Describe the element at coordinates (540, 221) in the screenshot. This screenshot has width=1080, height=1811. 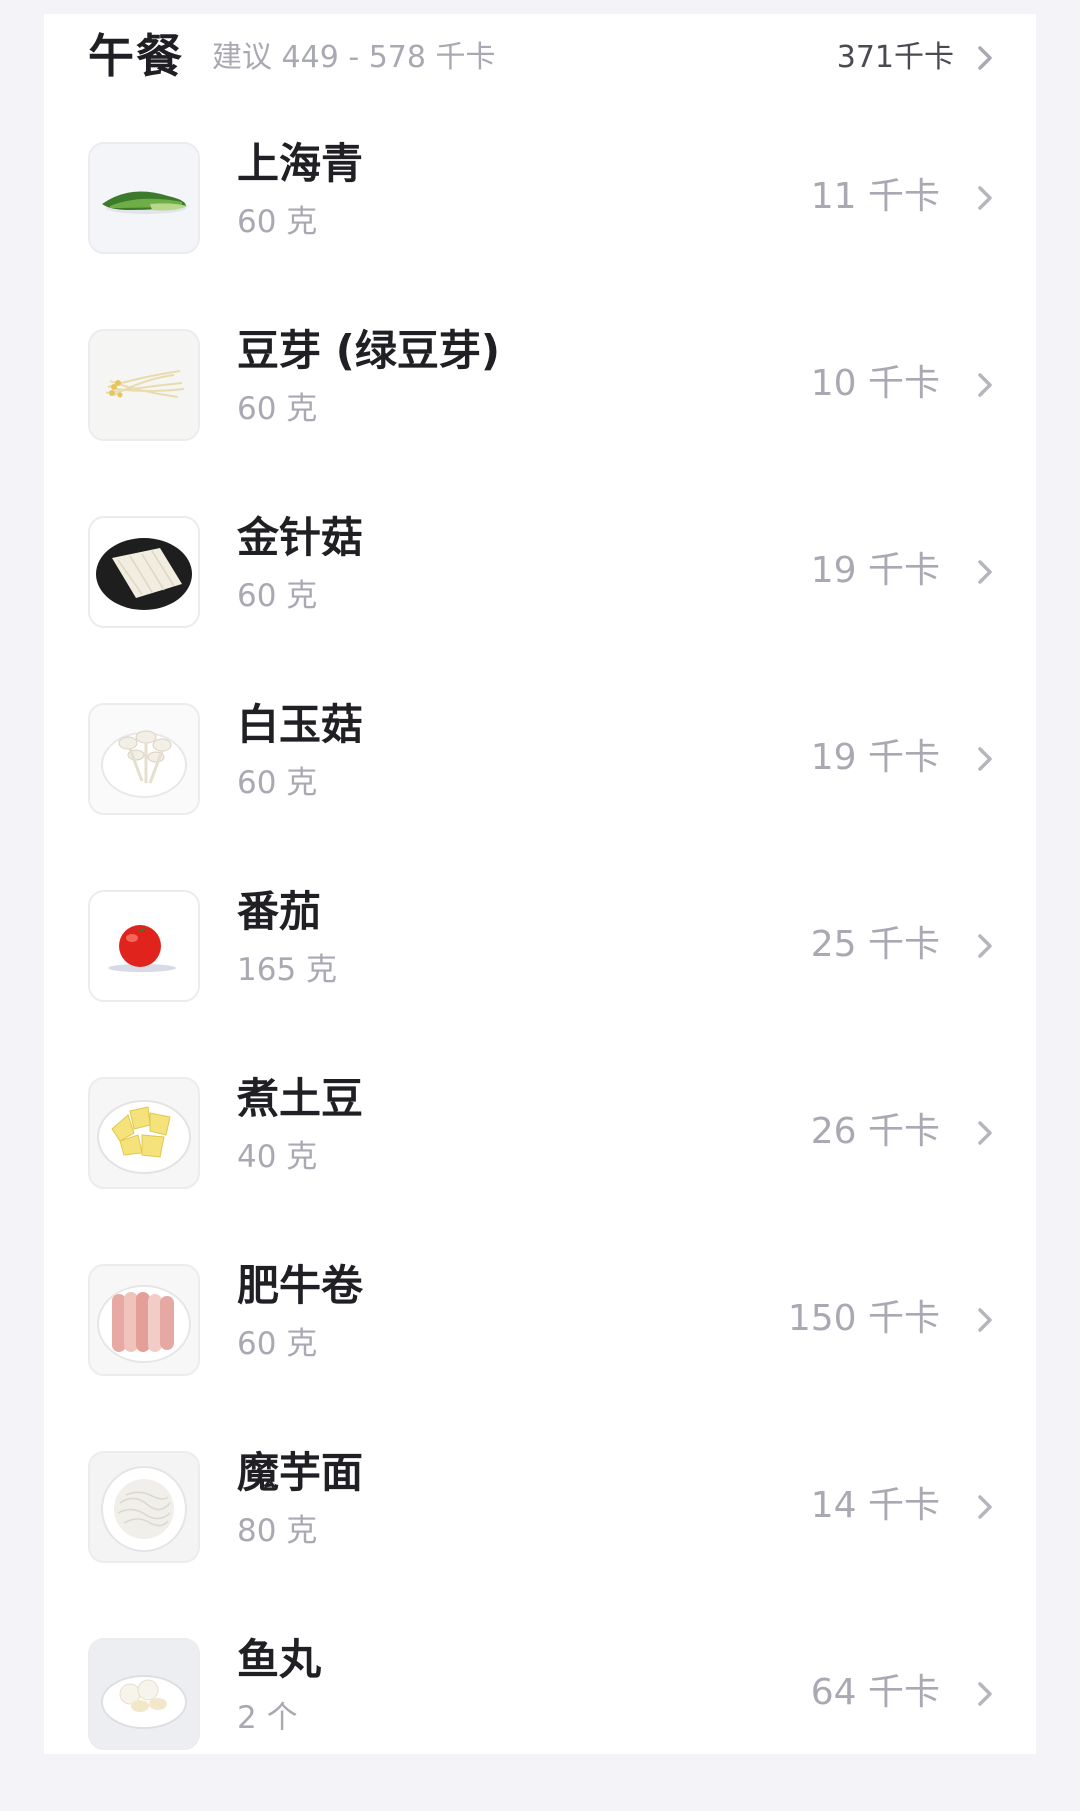
I see `food-item-bok-choy: 上海青 60 克 11 千卡` at that location.